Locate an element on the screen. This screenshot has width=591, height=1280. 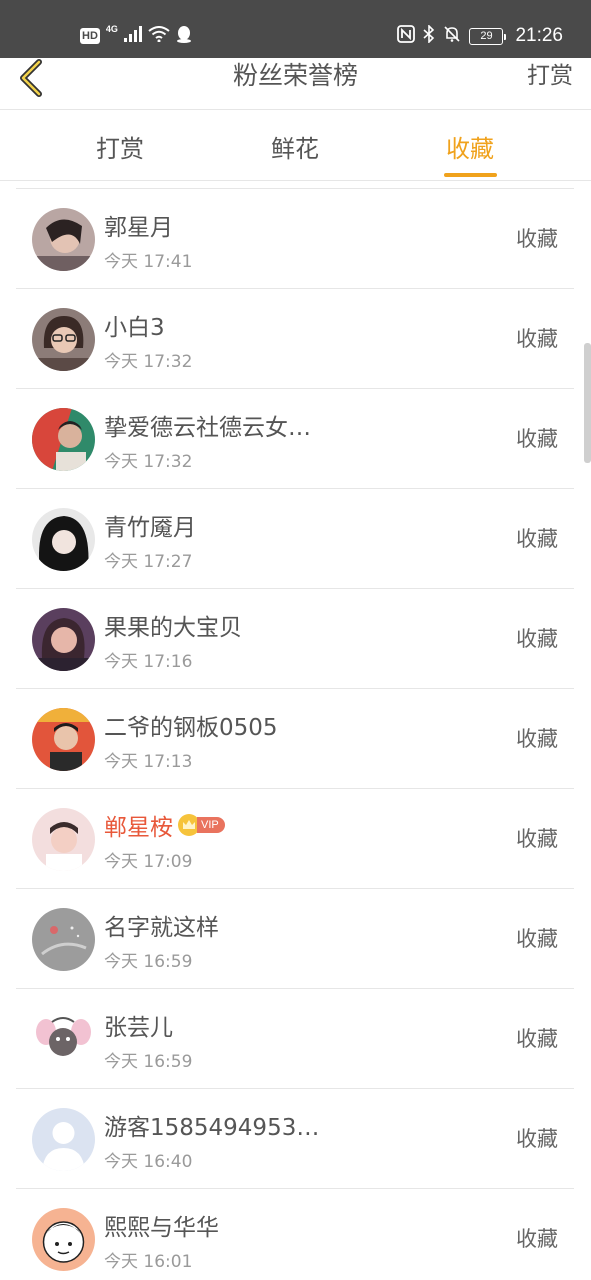
list-item: 名字就这样 今天 16:59 收藏 is located at coordinates (295, 939).